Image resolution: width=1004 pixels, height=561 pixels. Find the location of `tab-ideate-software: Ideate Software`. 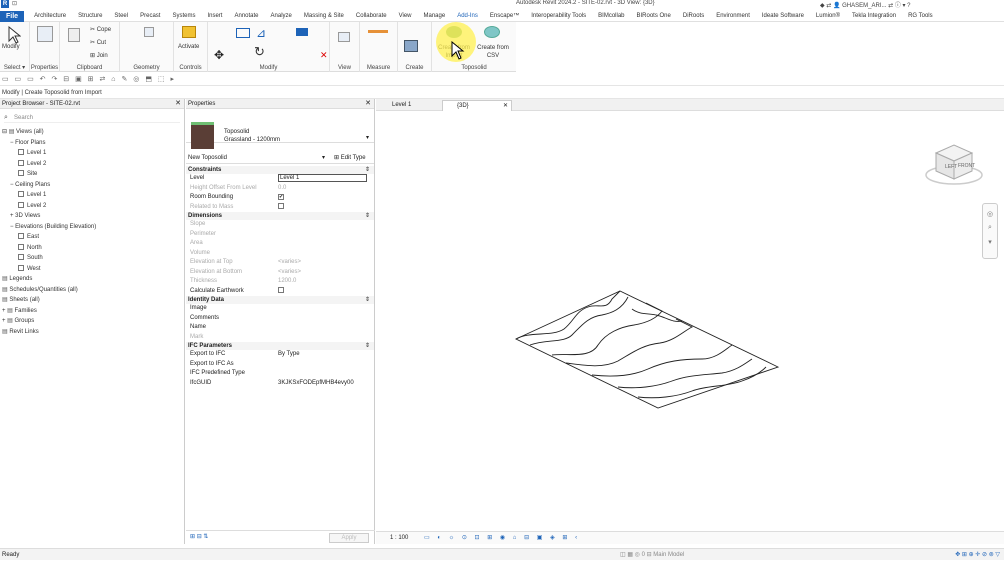

tab-ideate-software: Ideate Software is located at coordinates (783, 16).